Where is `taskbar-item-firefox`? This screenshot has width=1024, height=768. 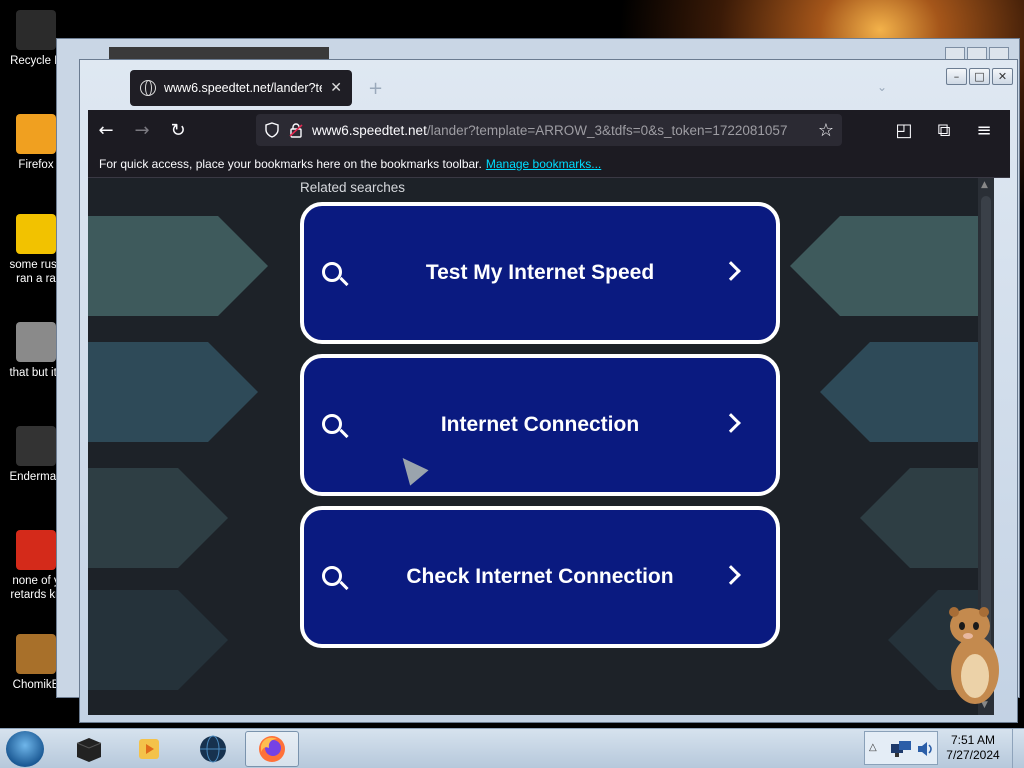
taskbar-item-firefox is located at coordinates (272, 749).